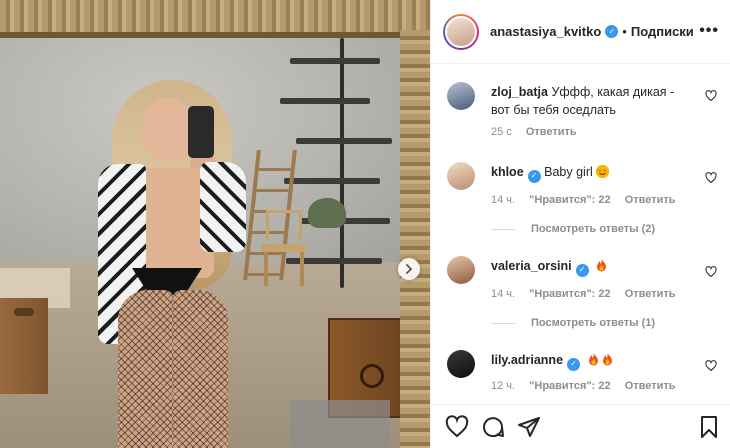  I want to click on comment-text: lily.adrianne ✓, so click(591, 361).